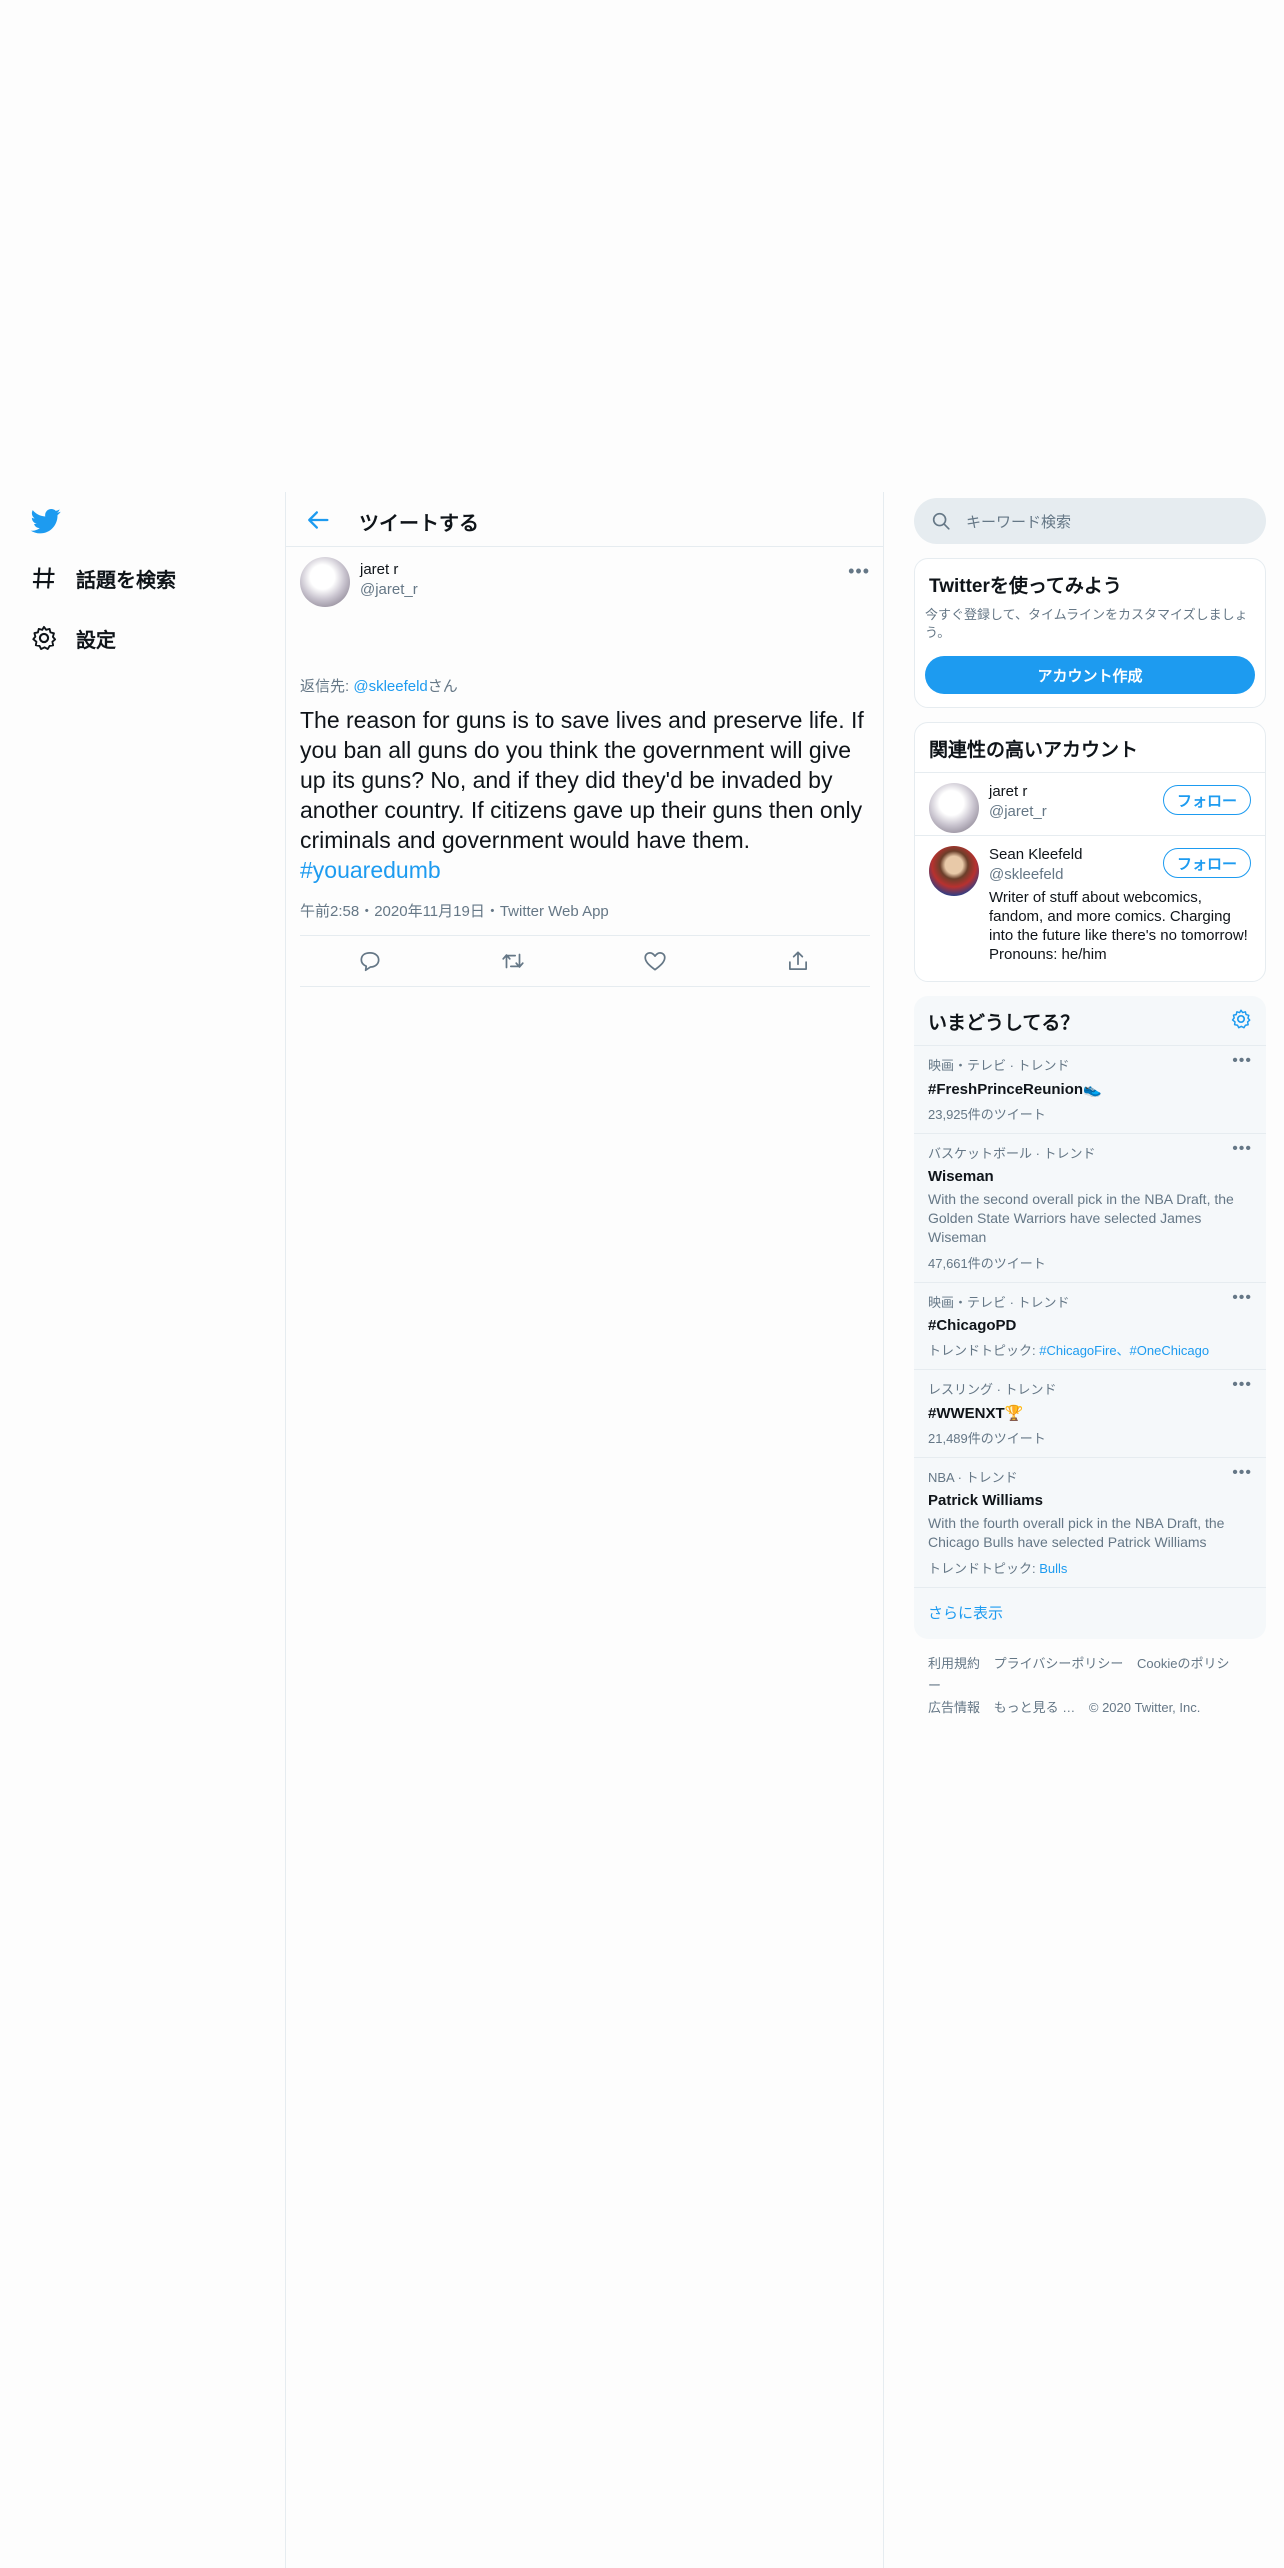 Image resolution: width=1284 pixels, height=2568 pixels. Describe the element at coordinates (1026, 874) in the screenshot. I see `user-handle: @skleefeld` at that location.